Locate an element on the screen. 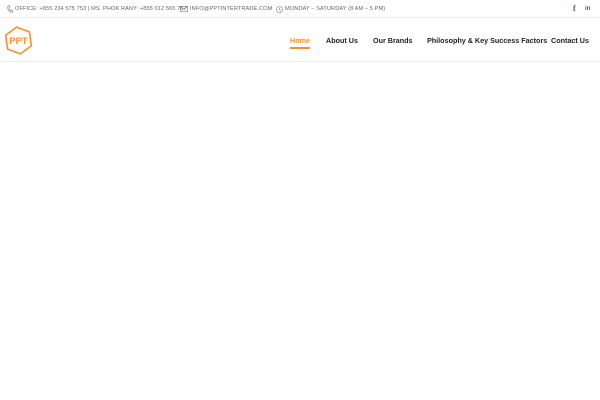  nav-item-about-us: About Us is located at coordinates (342, 40).